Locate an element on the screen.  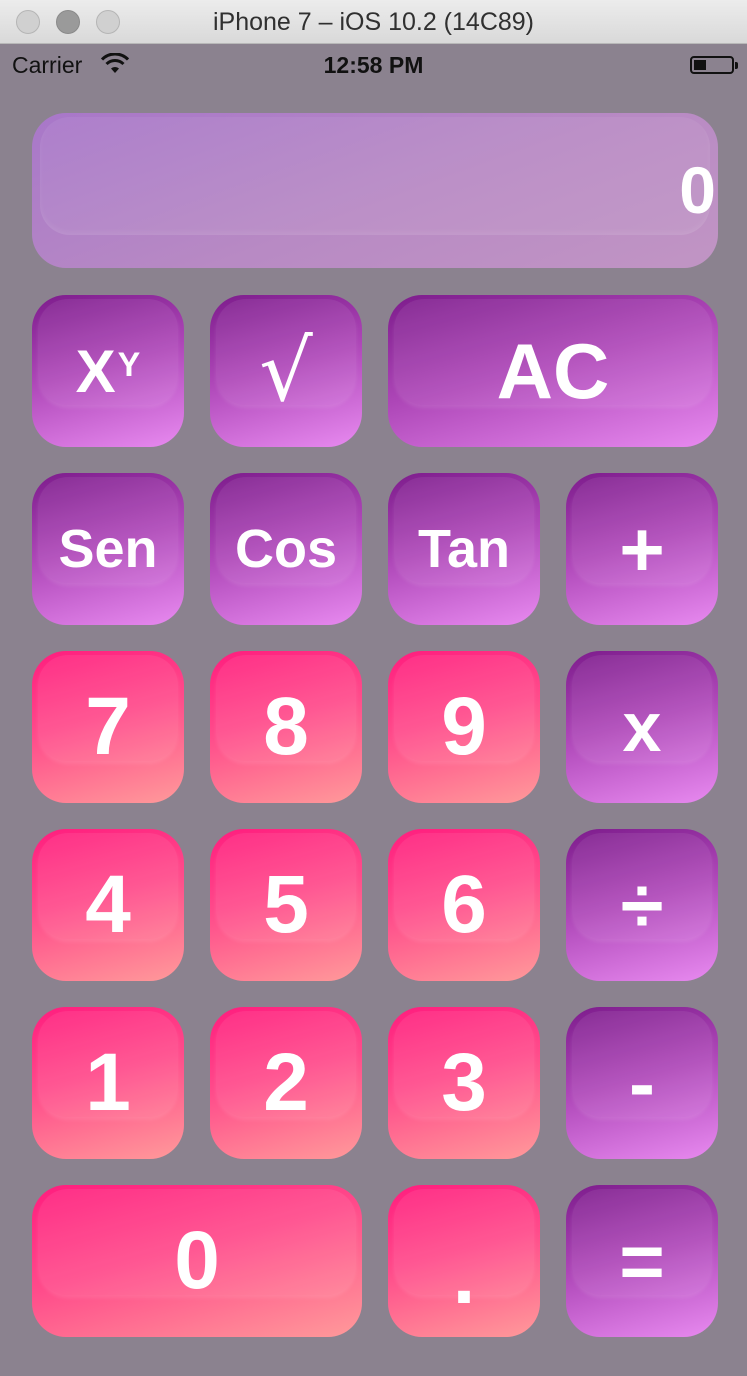
add-button: + is located at coordinates (642, 549).